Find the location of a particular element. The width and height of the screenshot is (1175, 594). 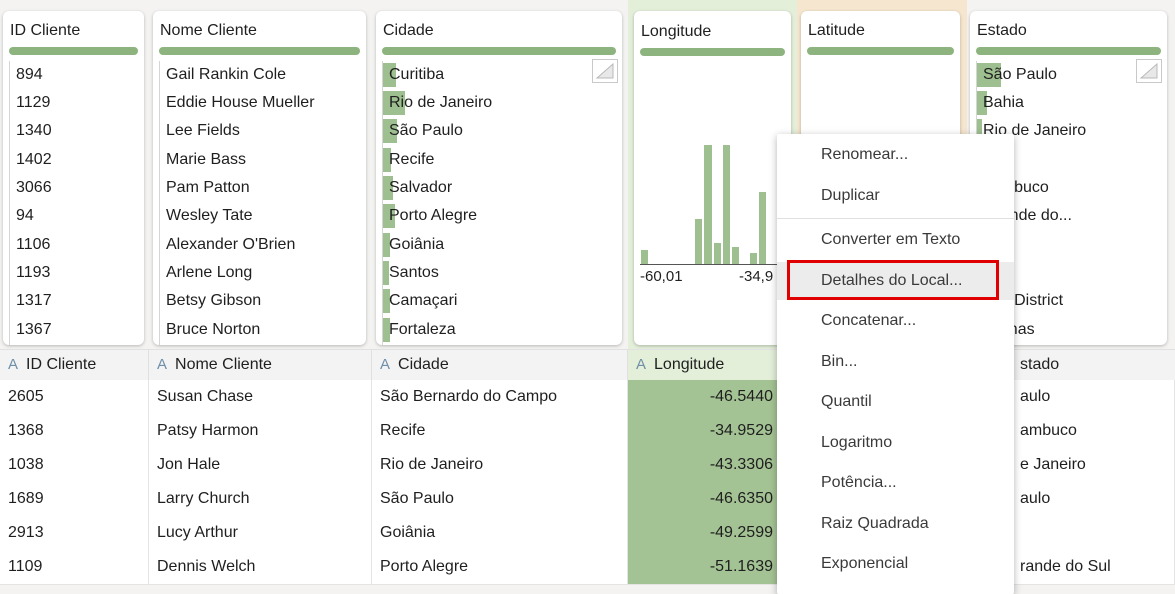

list-item: 1193 is located at coordinates (30, 273).